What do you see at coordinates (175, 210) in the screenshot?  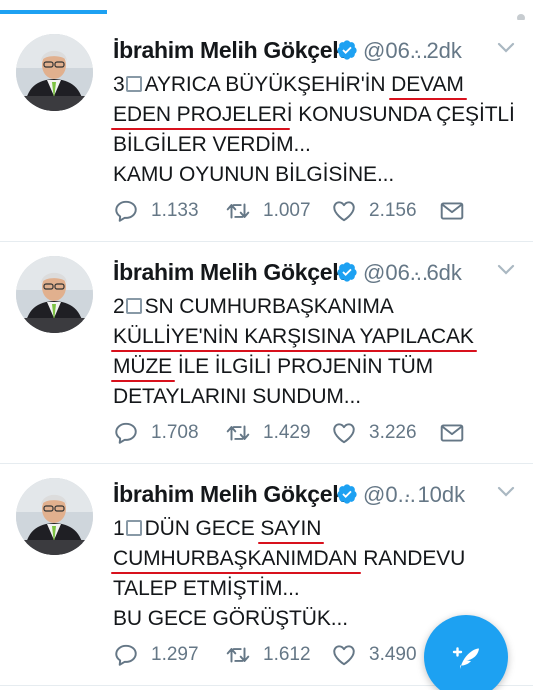 I see `reply-count: 1.133` at bounding box center [175, 210].